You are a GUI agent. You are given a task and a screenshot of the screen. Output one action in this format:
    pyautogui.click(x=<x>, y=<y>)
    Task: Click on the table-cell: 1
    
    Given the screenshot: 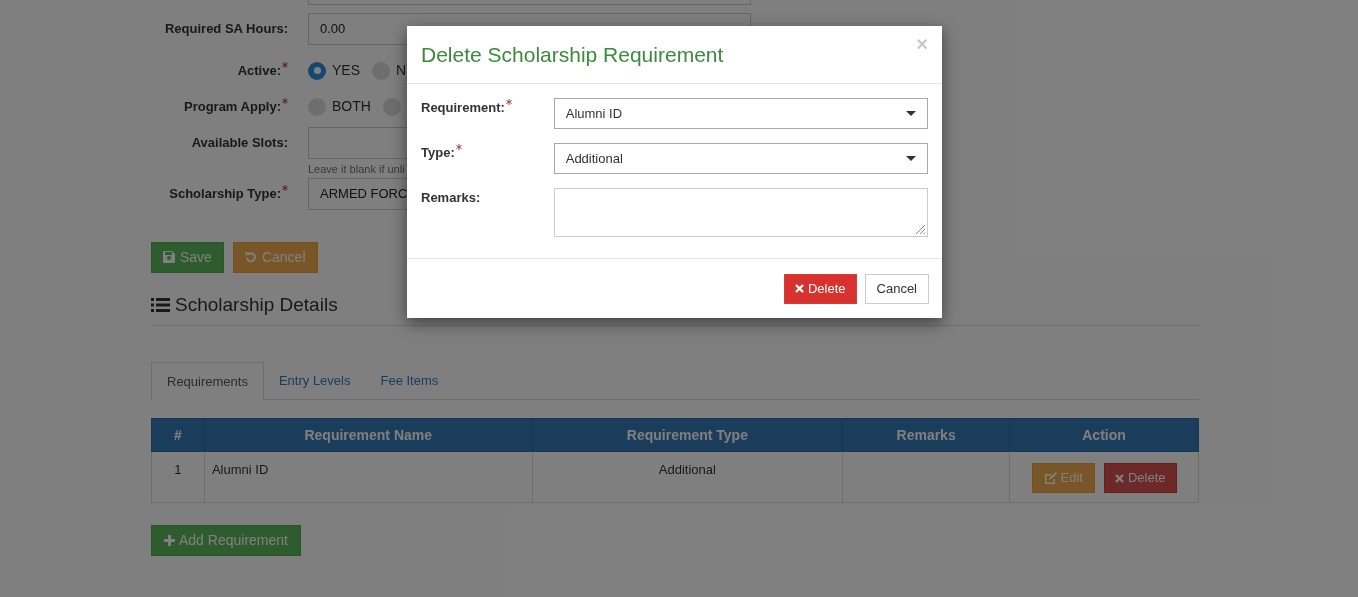 What is the action you would take?
    pyautogui.click(x=178, y=477)
    